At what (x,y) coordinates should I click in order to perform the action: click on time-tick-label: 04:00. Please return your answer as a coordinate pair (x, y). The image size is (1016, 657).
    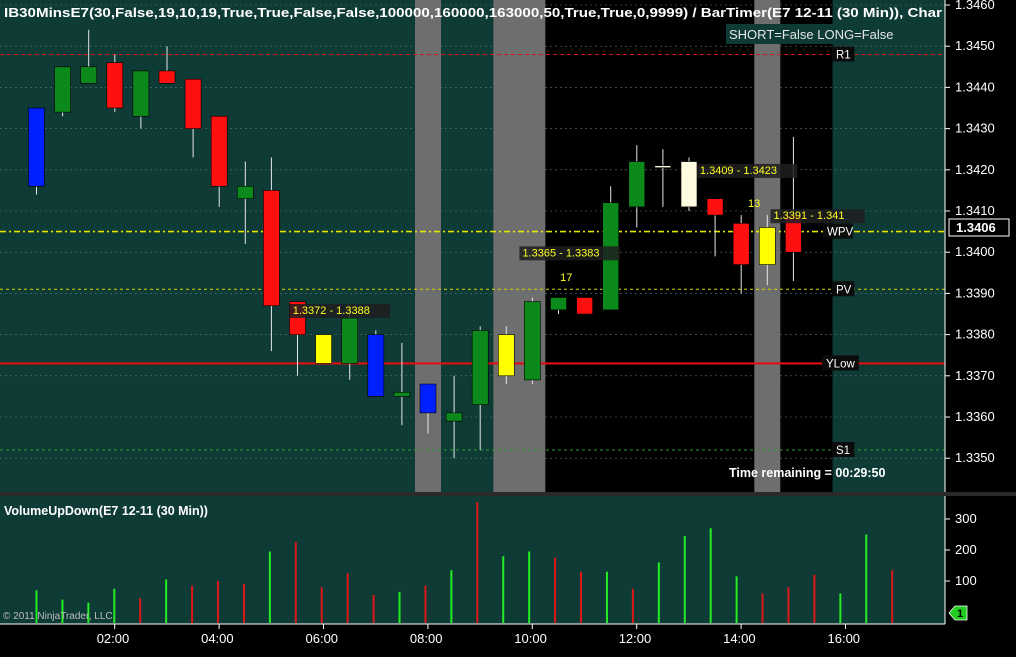
    Looking at the image, I should click on (217, 638).